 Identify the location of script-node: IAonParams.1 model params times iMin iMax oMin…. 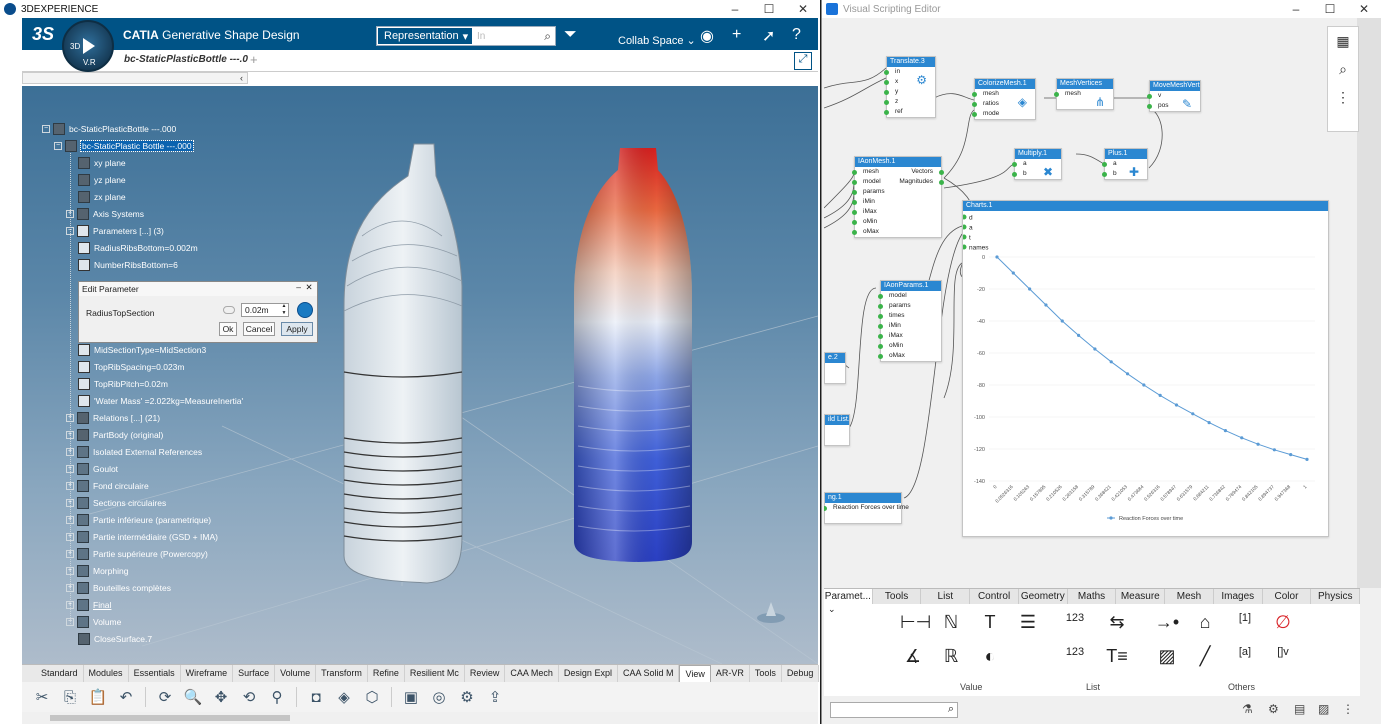
(909, 321).